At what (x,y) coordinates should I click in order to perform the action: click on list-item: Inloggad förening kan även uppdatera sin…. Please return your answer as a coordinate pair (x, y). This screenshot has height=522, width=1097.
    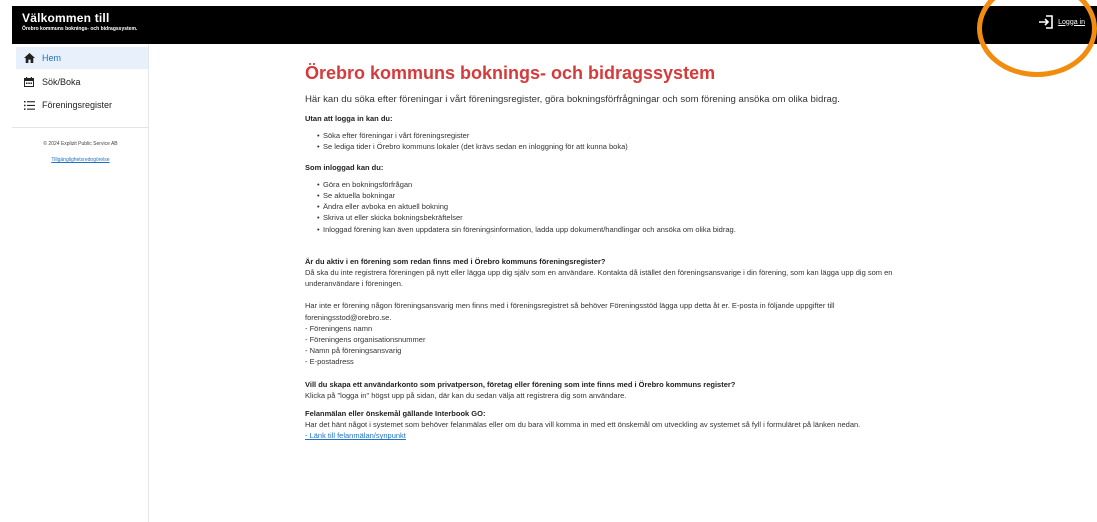
    Looking at the image, I should click on (616, 229).